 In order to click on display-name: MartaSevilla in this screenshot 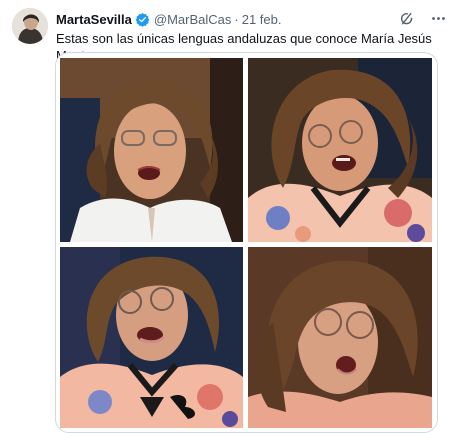, I will do `click(94, 19)`.